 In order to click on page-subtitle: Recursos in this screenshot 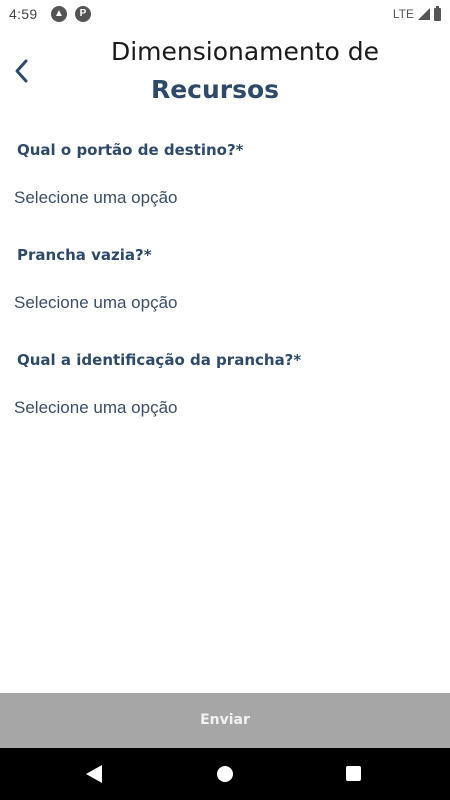, I will do `click(215, 89)`.